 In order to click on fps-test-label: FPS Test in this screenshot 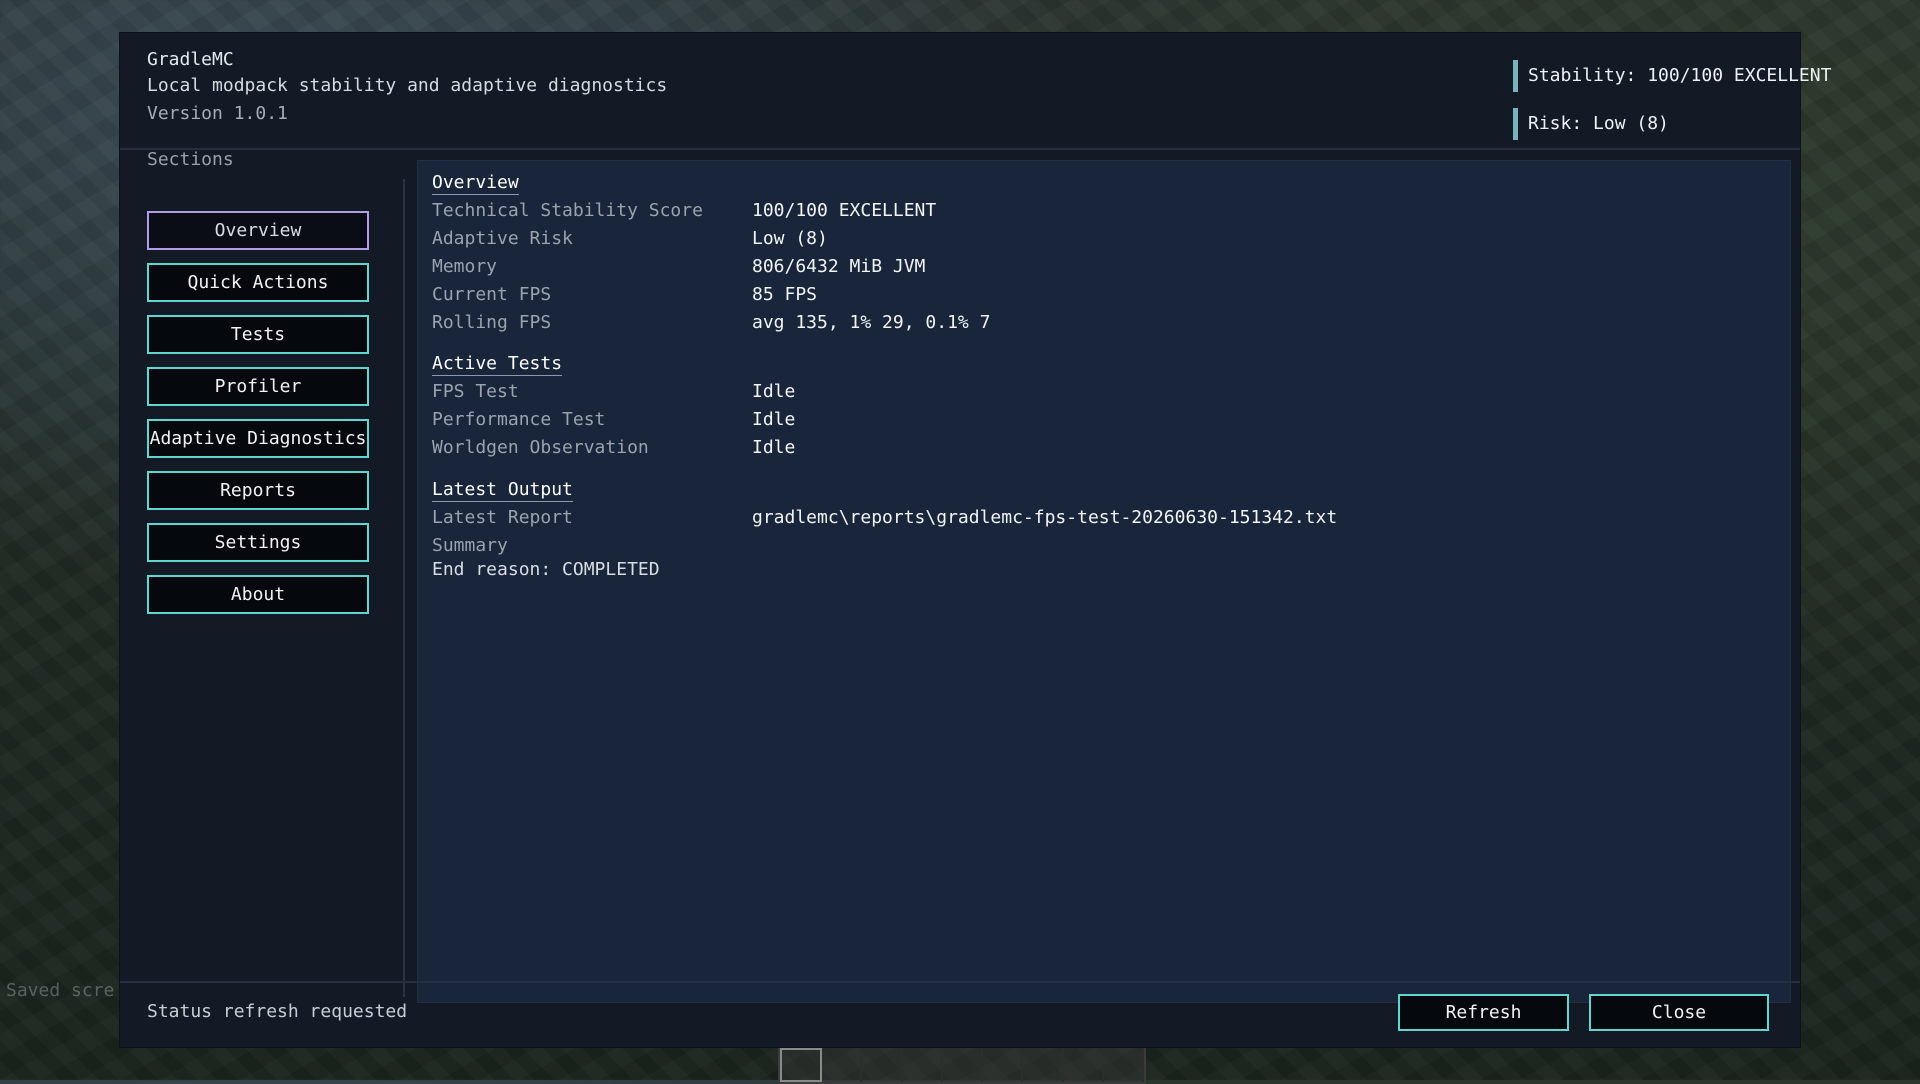, I will do `click(475, 391)`.